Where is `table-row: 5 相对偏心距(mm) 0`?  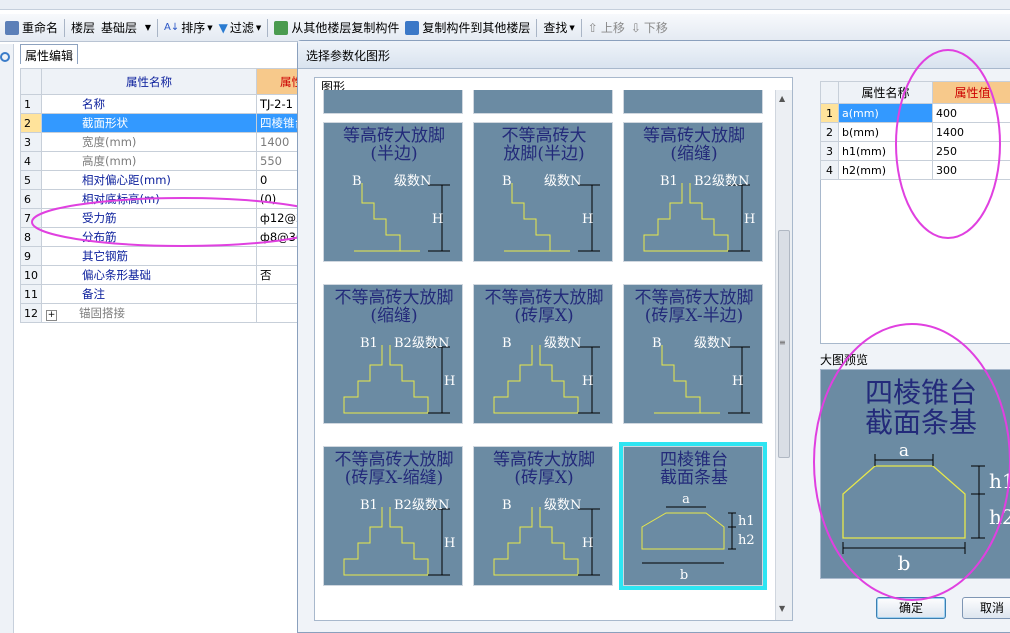 table-row: 5 相对偏心距(mm) 0 is located at coordinates (173, 180).